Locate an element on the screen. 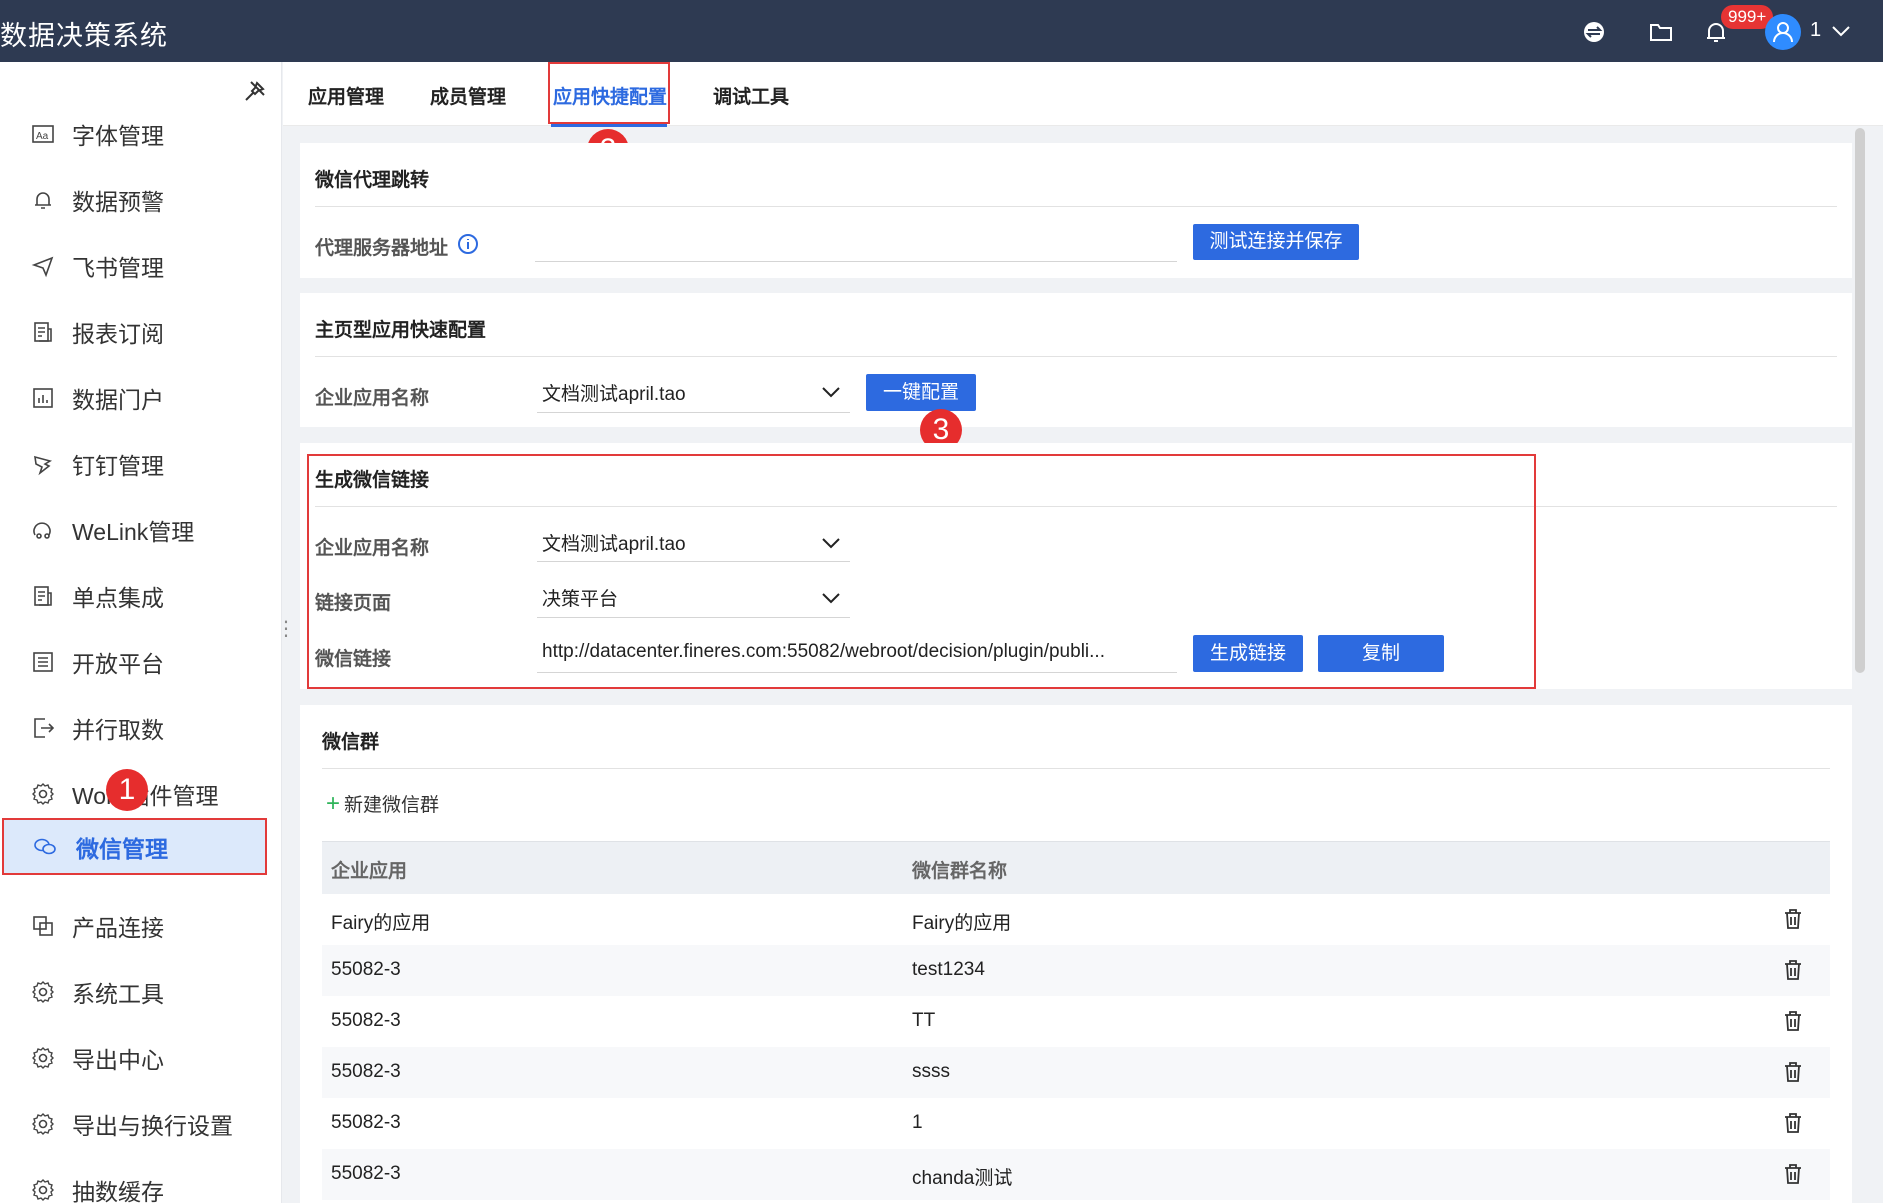 The image size is (1883, 1203). new-wechat-group-button: + 新建微信群 is located at coordinates (382, 804).